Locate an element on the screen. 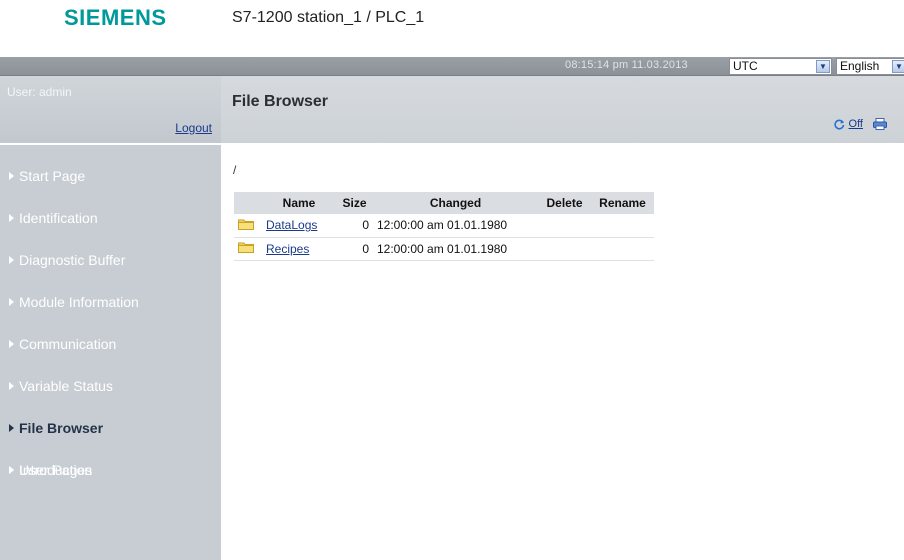  column-header-delete: Delete is located at coordinates (564, 203).